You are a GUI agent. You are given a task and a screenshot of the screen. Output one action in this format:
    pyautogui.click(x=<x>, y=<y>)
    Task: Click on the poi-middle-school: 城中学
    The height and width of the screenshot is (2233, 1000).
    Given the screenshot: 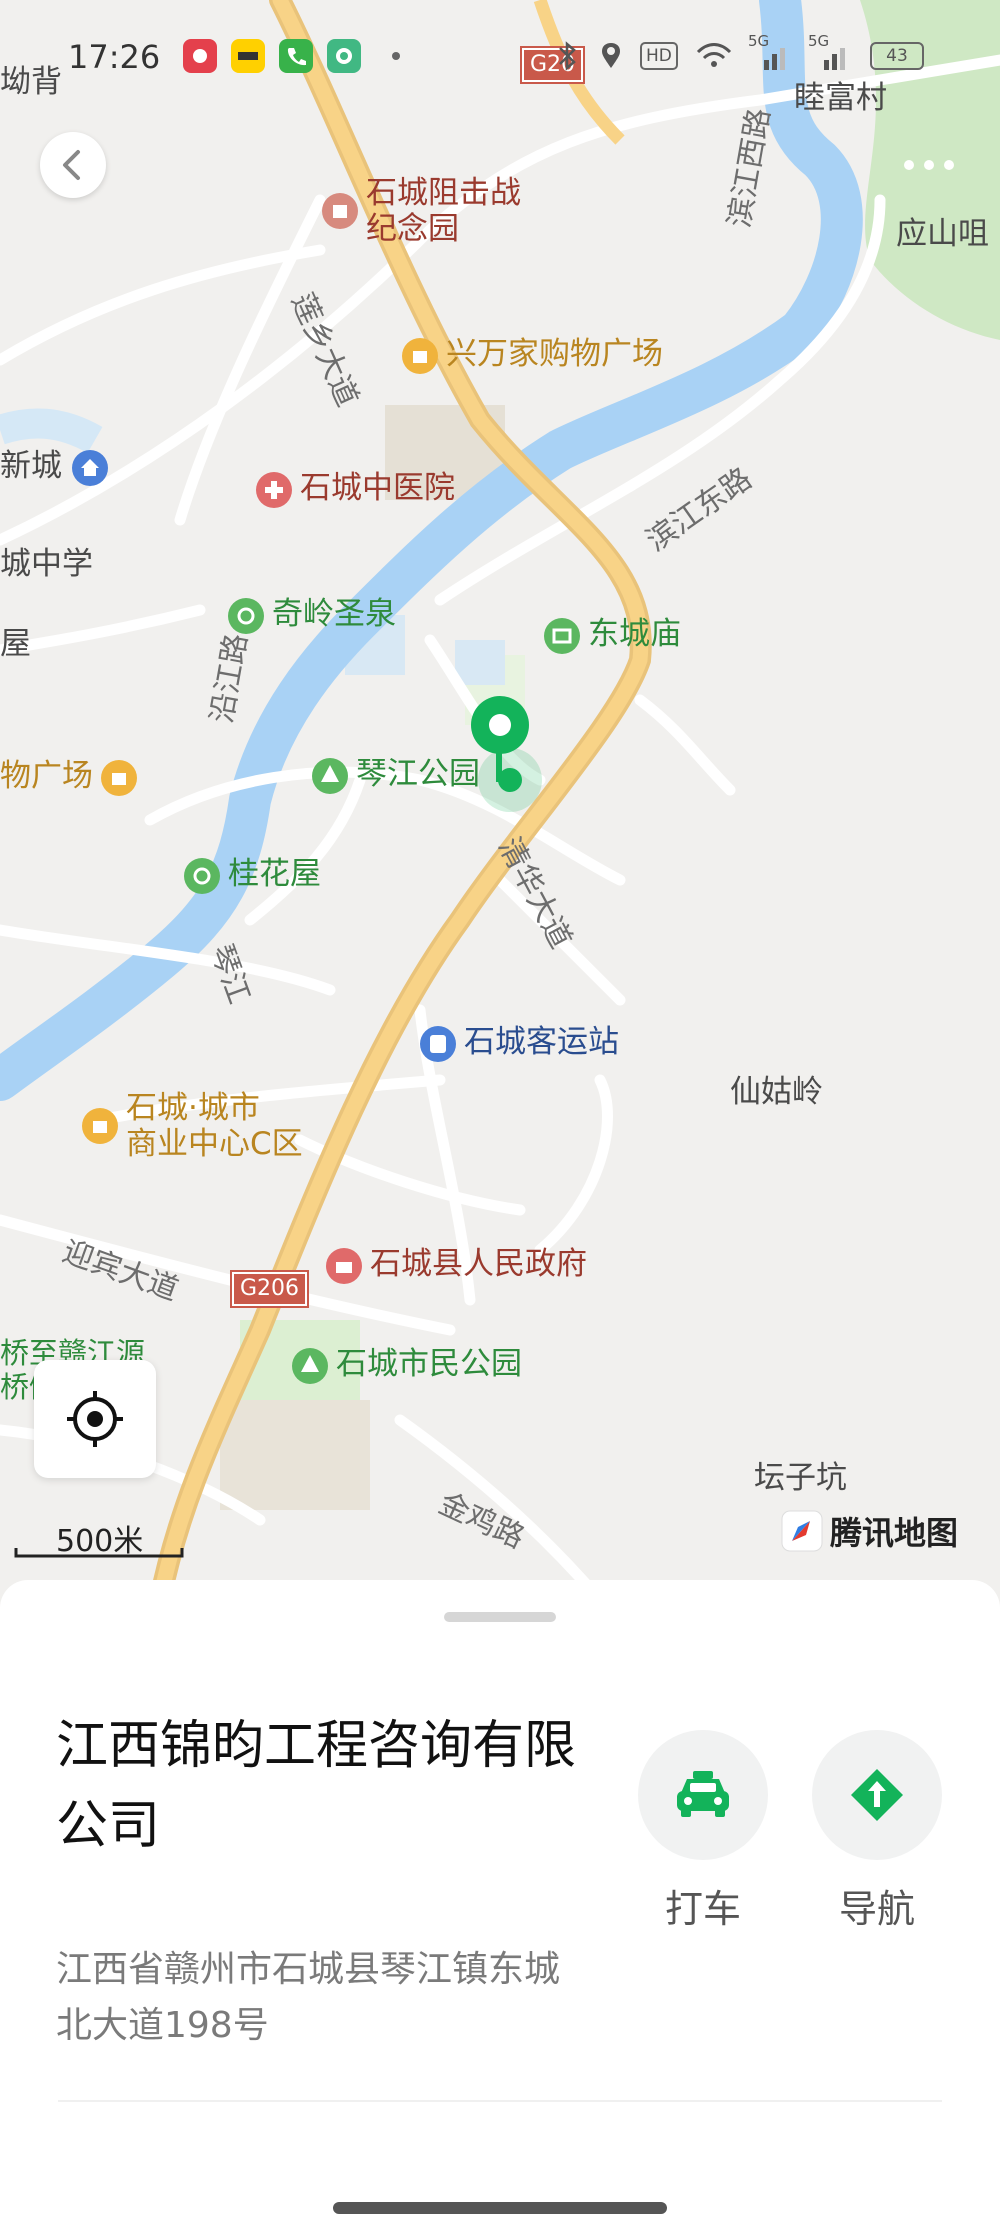 What is the action you would take?
    pyautogui.click(x=46, y=564)
    